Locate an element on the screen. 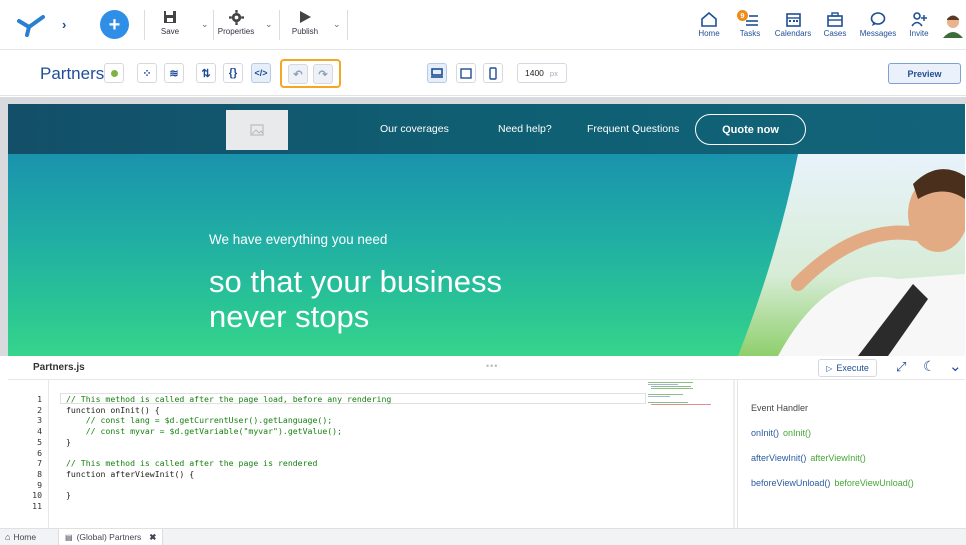 The image size is (966, 545). code-tag-icon: </> is located at coordinates (261, 73).